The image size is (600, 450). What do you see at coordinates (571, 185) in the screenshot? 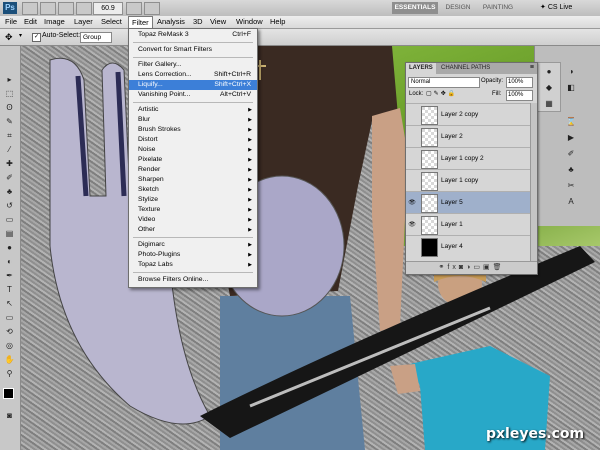
I see `tool-presets-panel-icon: ✂` at bounding box center [571, 185].